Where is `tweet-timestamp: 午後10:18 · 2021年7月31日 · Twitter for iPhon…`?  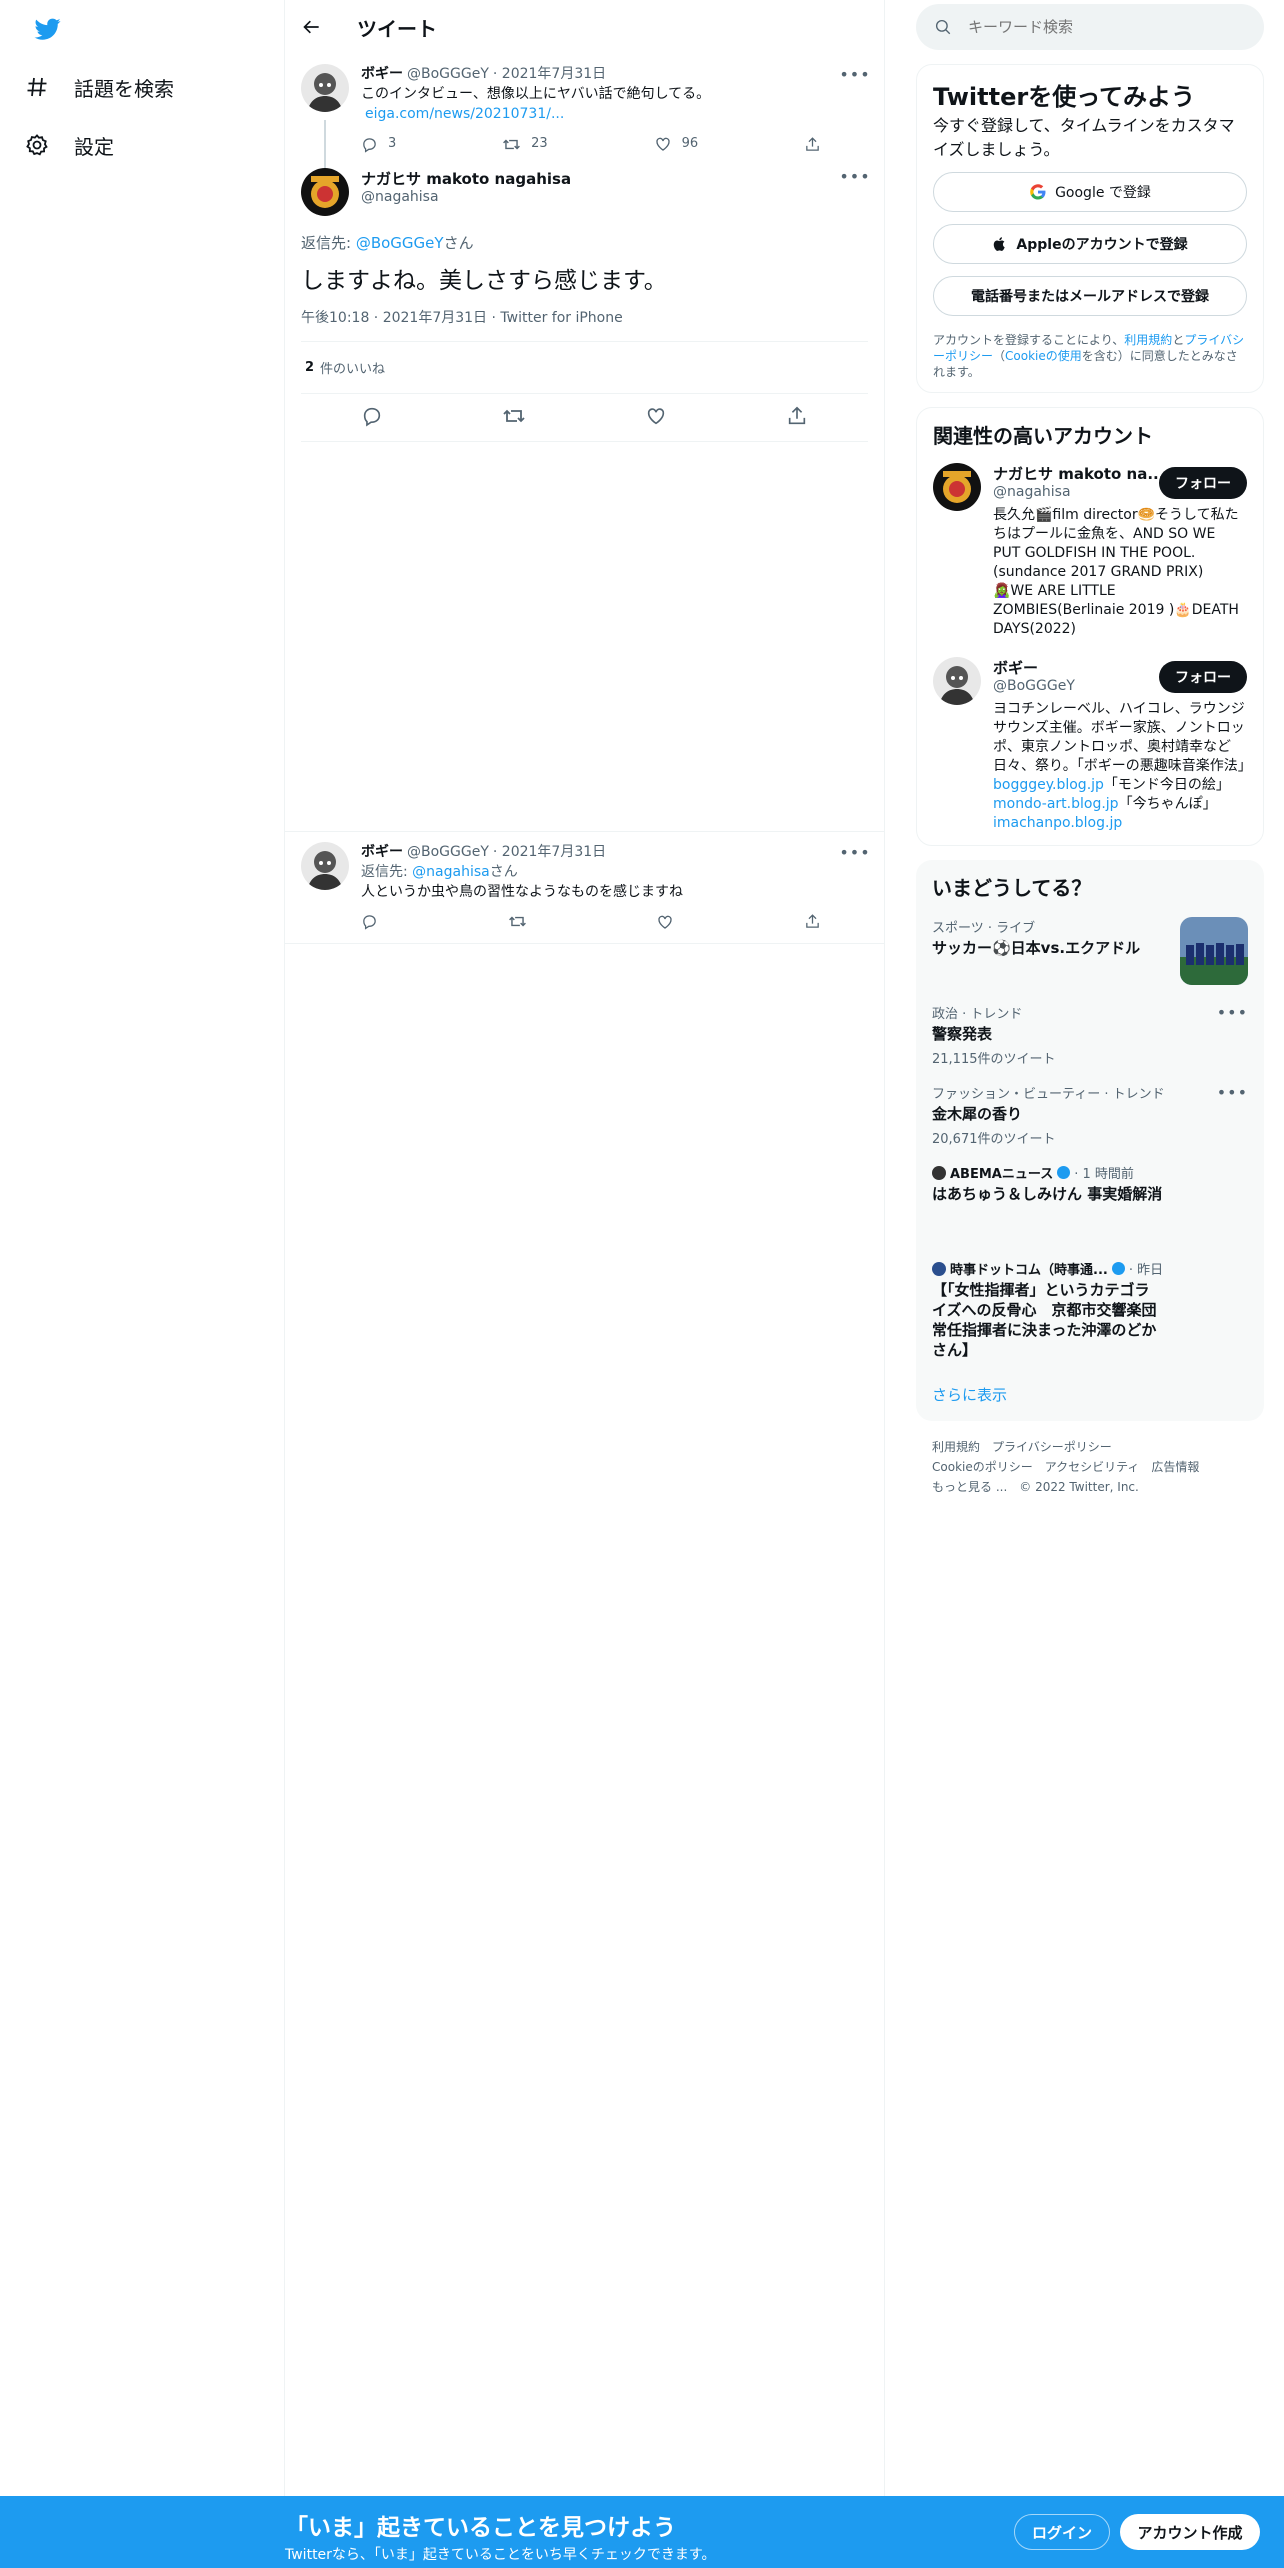
tweet-timestamp: 午後10:18 · 2021年7月31日 · Twitter for iPhon… is located at coordinates (592, 324).